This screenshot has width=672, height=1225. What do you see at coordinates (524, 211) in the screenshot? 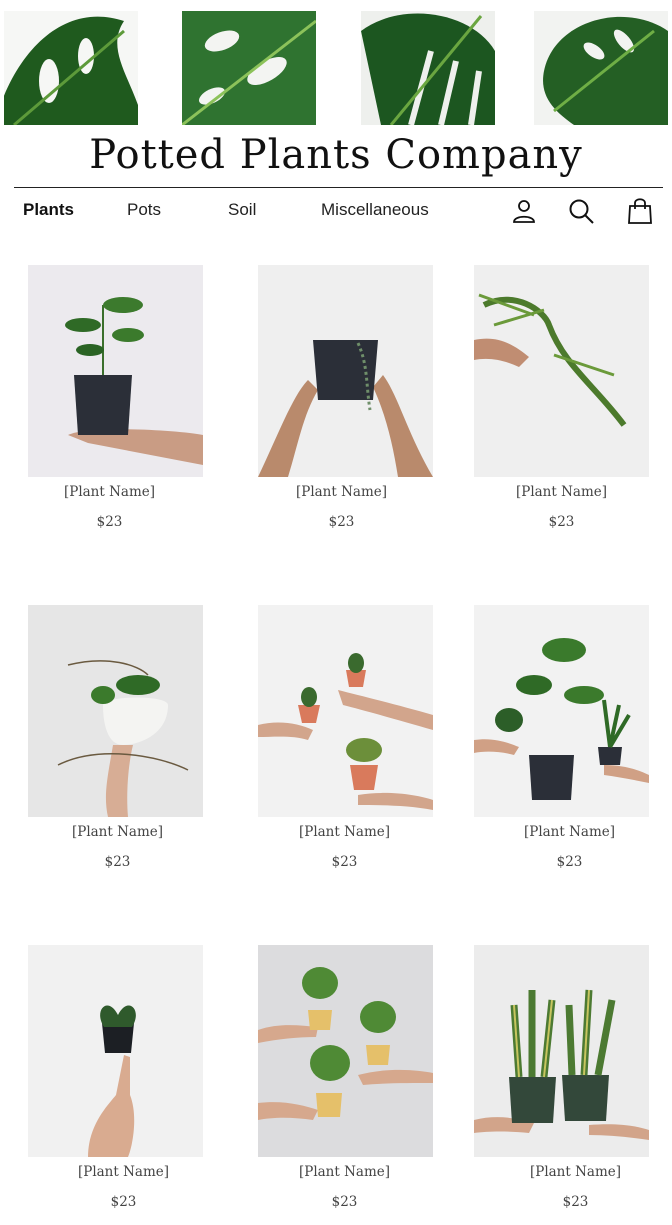
I see `user-icon` at bounding box center [524, 211].